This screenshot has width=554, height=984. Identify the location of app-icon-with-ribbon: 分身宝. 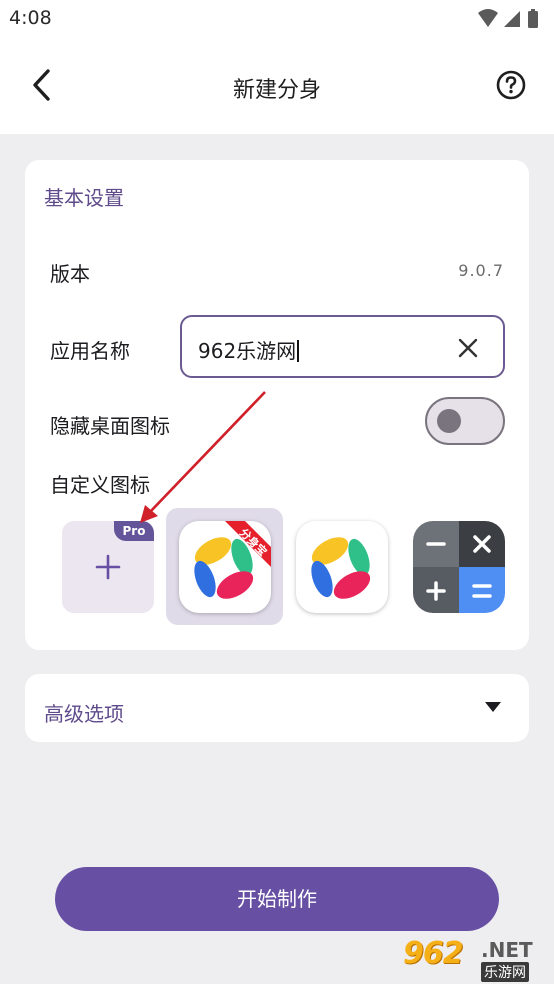
(225, 567).